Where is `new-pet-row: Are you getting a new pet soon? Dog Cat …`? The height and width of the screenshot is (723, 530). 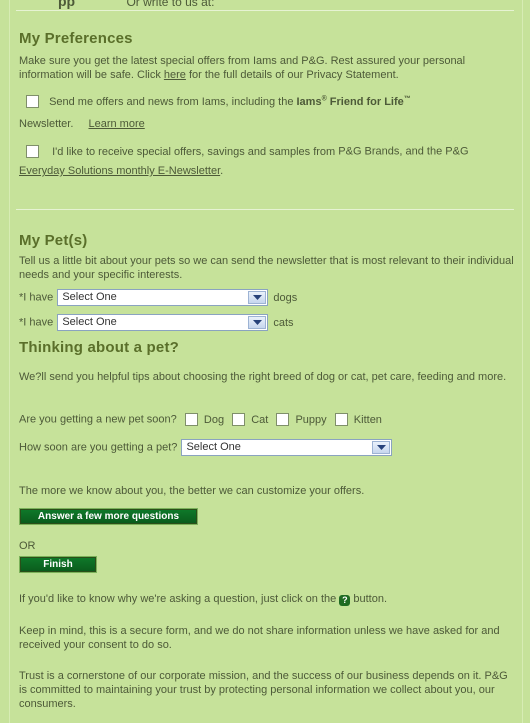
new-pet-row: Are you getting a new pet soon? Dog Cat … is located at coordinates (200, 419).